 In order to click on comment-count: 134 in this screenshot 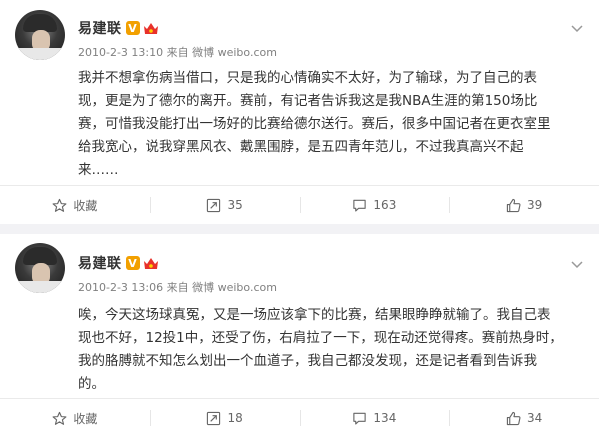, I will do `click(385, 418)`.